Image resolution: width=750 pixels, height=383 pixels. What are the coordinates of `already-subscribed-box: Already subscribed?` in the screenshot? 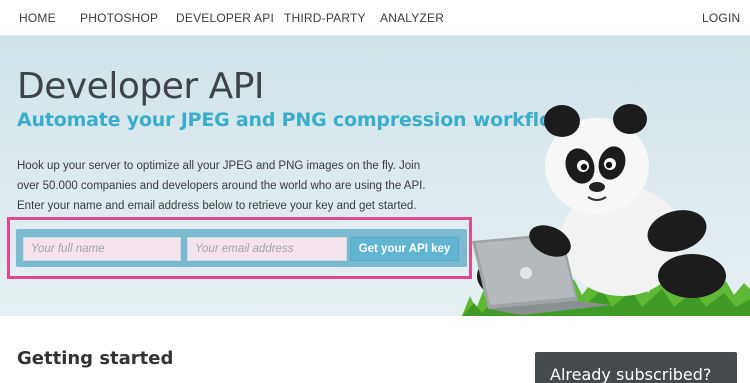 It's located at (636, 367).